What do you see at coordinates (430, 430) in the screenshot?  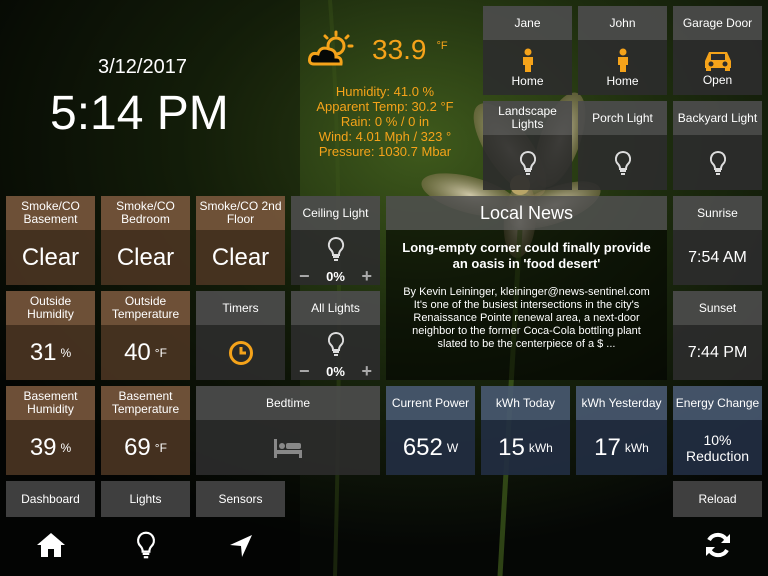 I see `current-power-tile: Current Power 652 W` at bounding box center [430, 430].